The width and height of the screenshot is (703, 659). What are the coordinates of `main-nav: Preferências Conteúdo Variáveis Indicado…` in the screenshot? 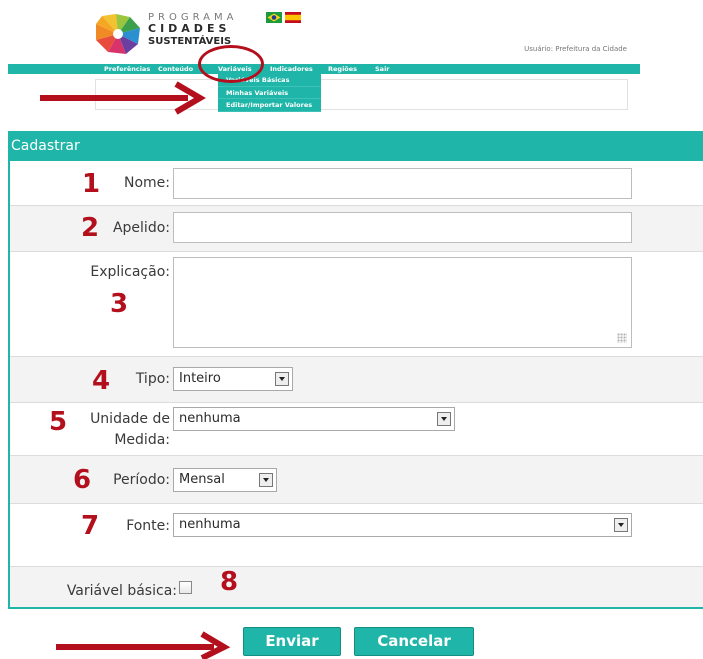 It's located at (324, 69).